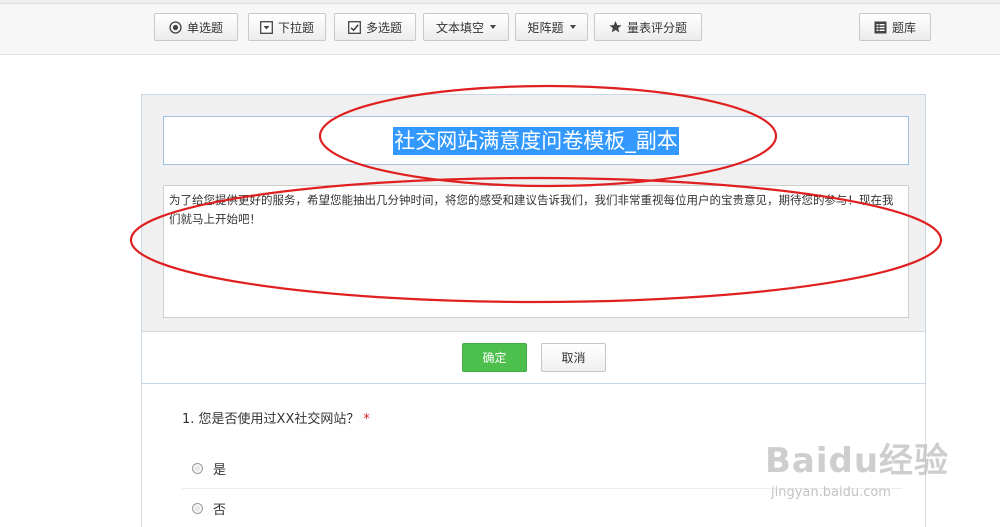 Image resolution: width=1000 pixels, height=527 pixels. I want to click on text-fill-label: 文本填空, so click(459, 27).